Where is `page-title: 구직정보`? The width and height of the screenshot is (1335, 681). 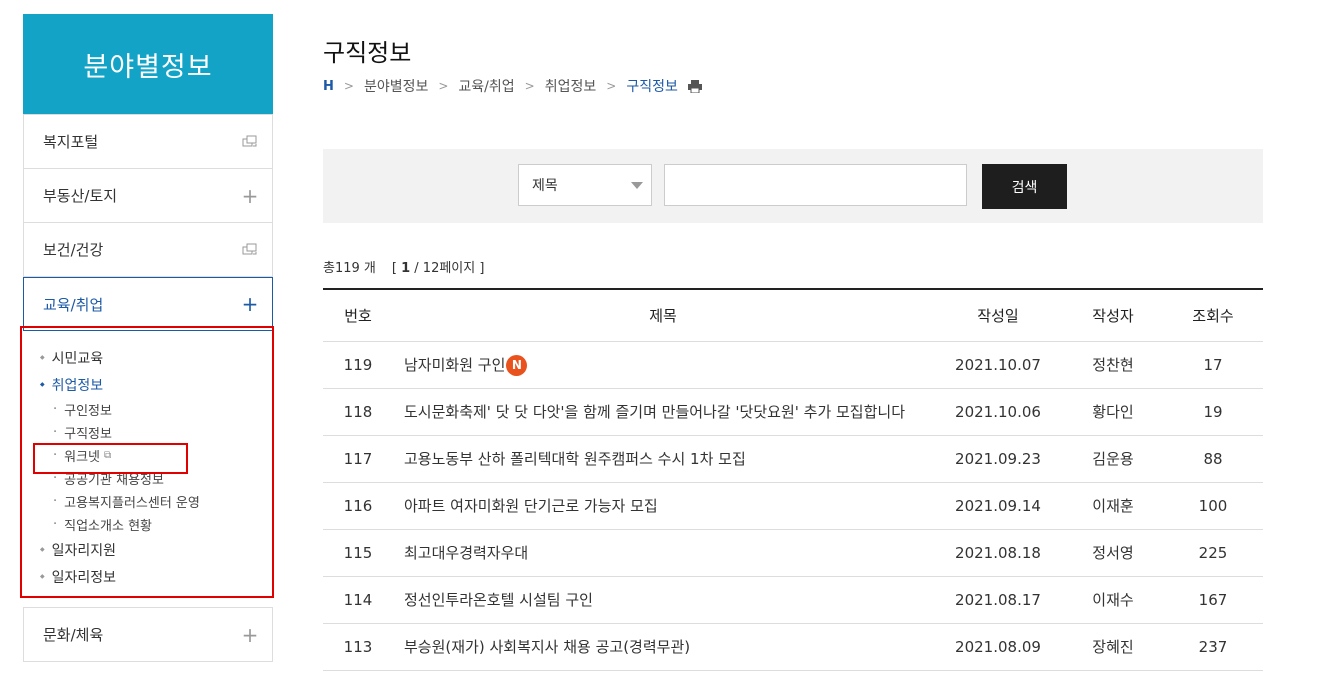
page-title: 구직정보 is located at coordinates (367, 53).